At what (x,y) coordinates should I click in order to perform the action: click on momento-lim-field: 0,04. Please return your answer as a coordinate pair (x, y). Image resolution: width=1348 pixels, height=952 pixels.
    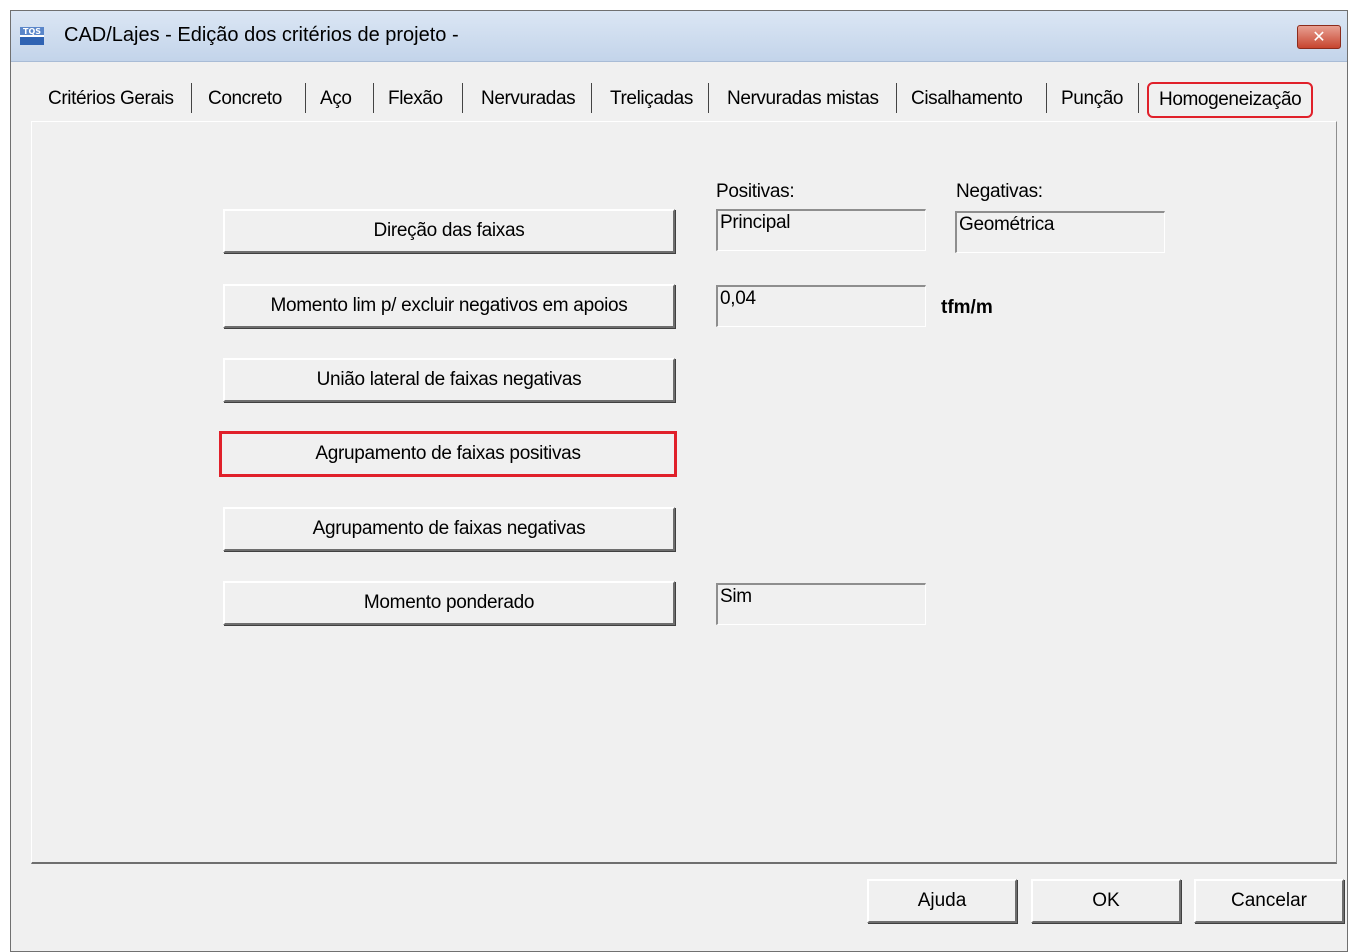
    Looking at the image, I should click on (821, 306).